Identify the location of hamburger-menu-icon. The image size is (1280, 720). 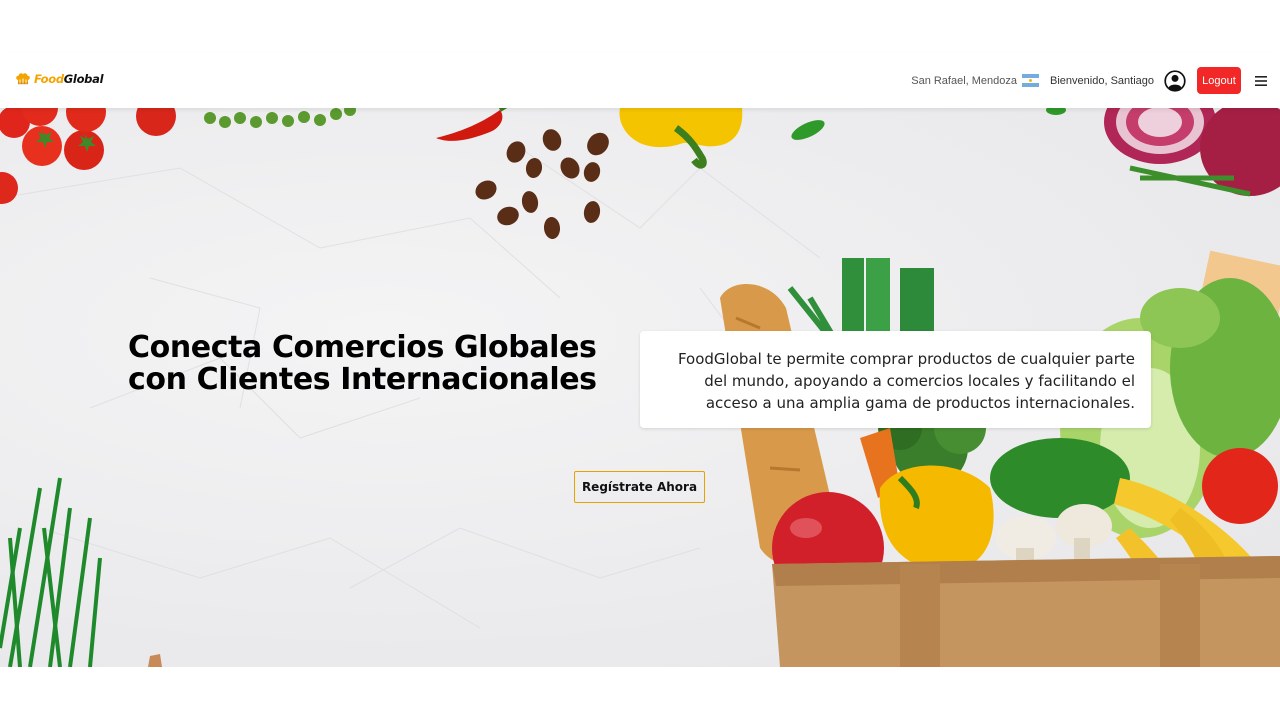
(1261, 81).